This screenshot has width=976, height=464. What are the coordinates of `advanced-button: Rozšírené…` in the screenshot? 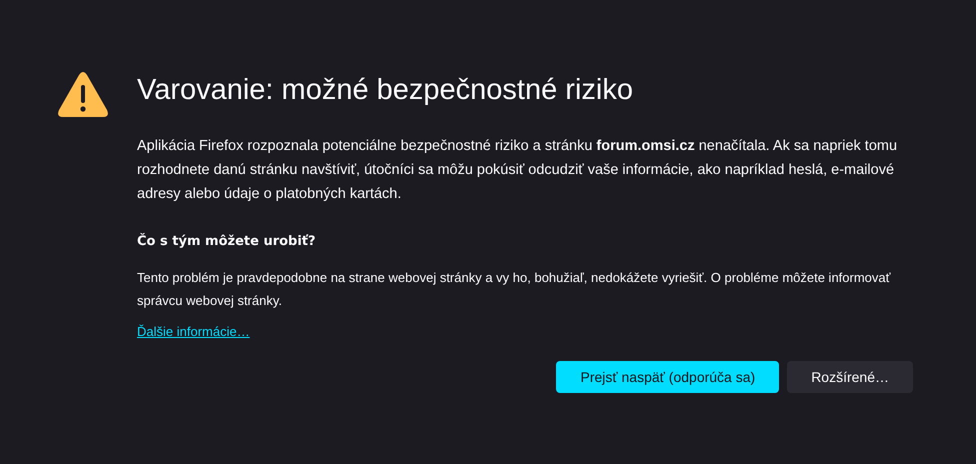 It's located at (850, 377).